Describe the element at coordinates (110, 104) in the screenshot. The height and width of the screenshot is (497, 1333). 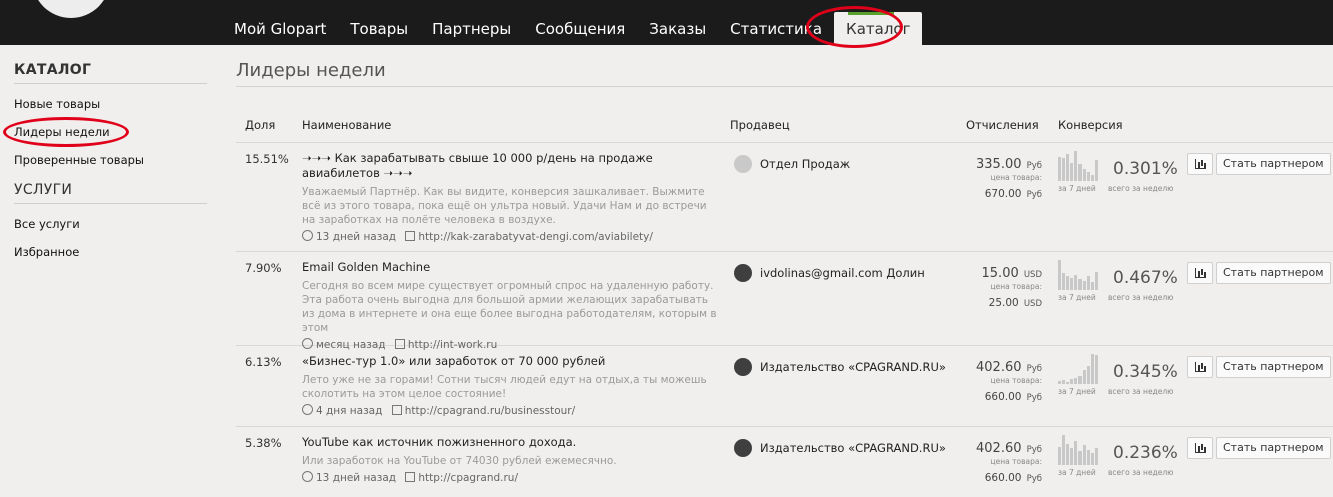
I see `sidebar-item-new-products: Новые товары` at that location.